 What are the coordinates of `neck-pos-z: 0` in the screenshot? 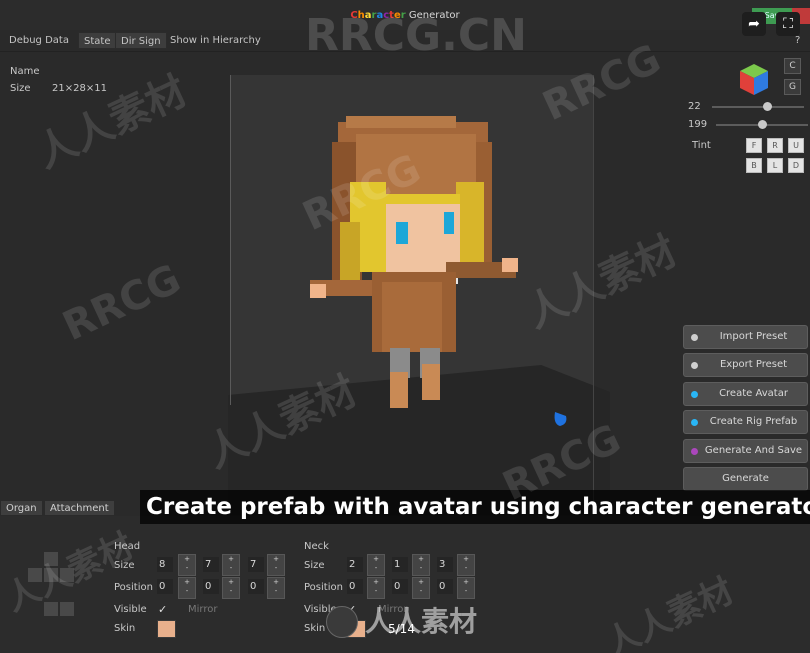 It's located at (445, 586).